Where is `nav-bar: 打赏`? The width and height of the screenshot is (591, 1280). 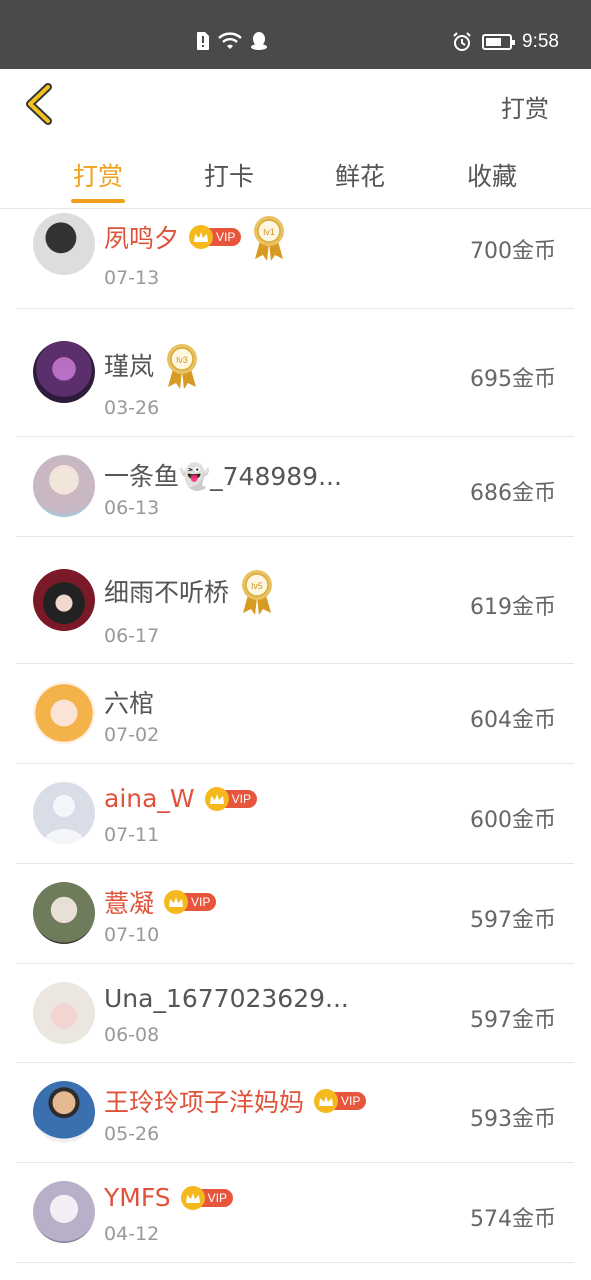 nav-bar: 打赏 is located at coordinates (295, 104).